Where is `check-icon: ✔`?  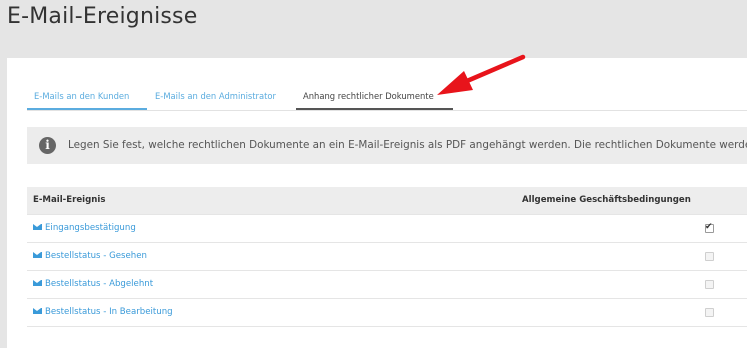
check-icon: ✔ is located at coordinates (709, 227).